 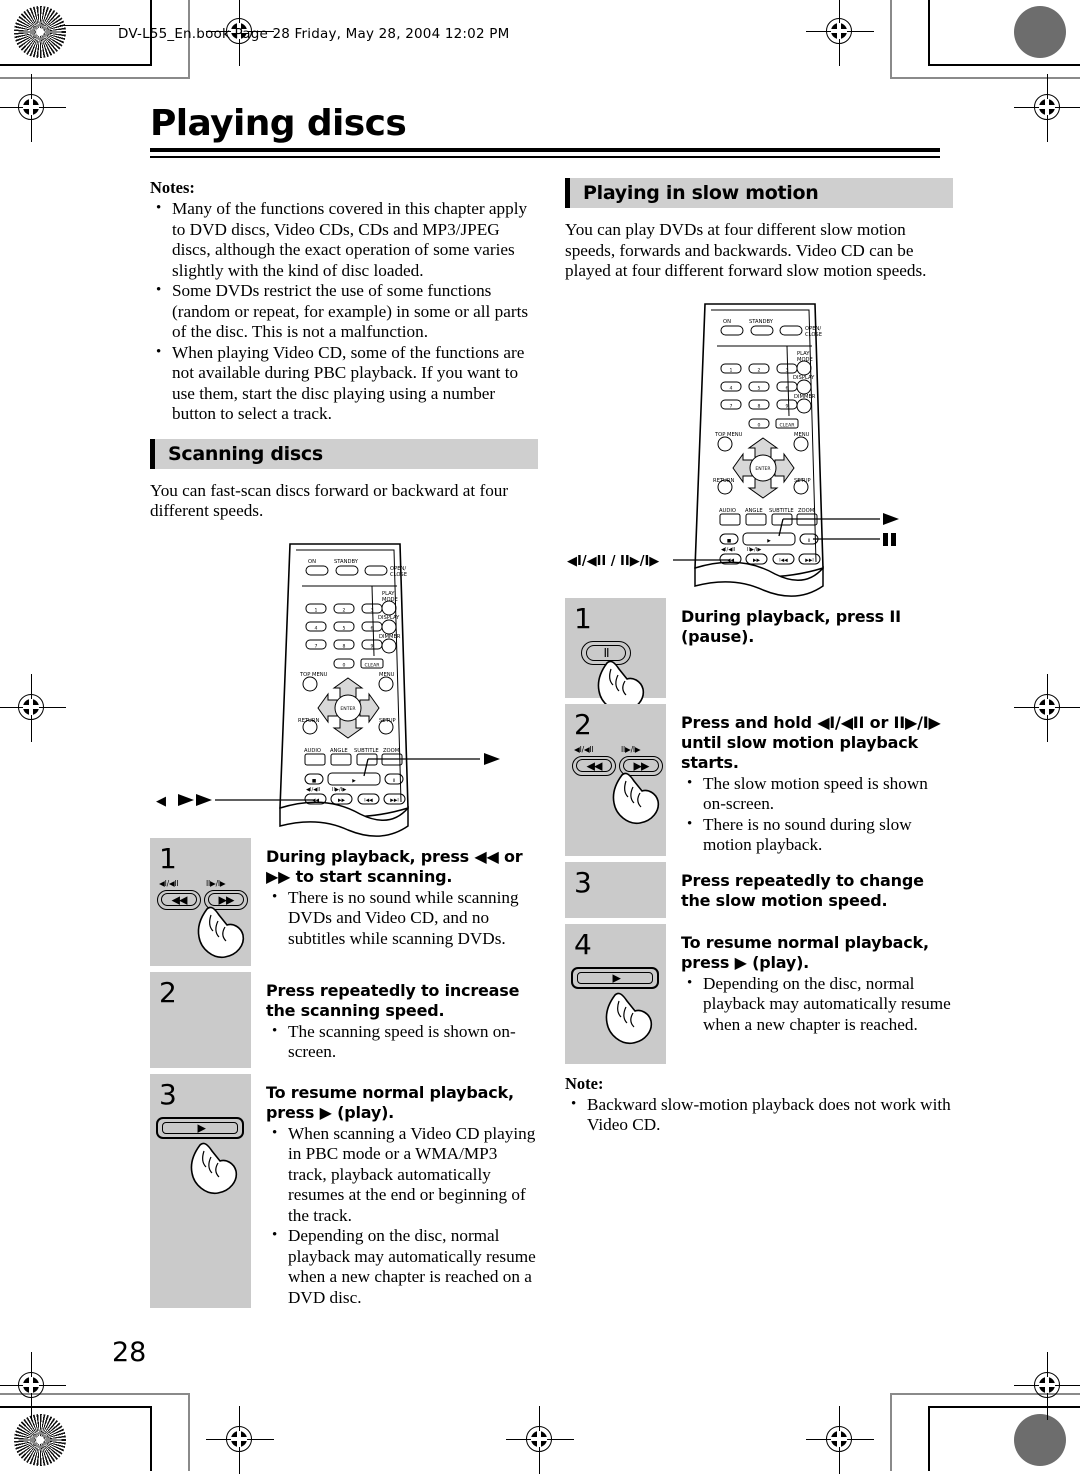 I want to click on step-number-box: 3, so click(x=615, y=889).